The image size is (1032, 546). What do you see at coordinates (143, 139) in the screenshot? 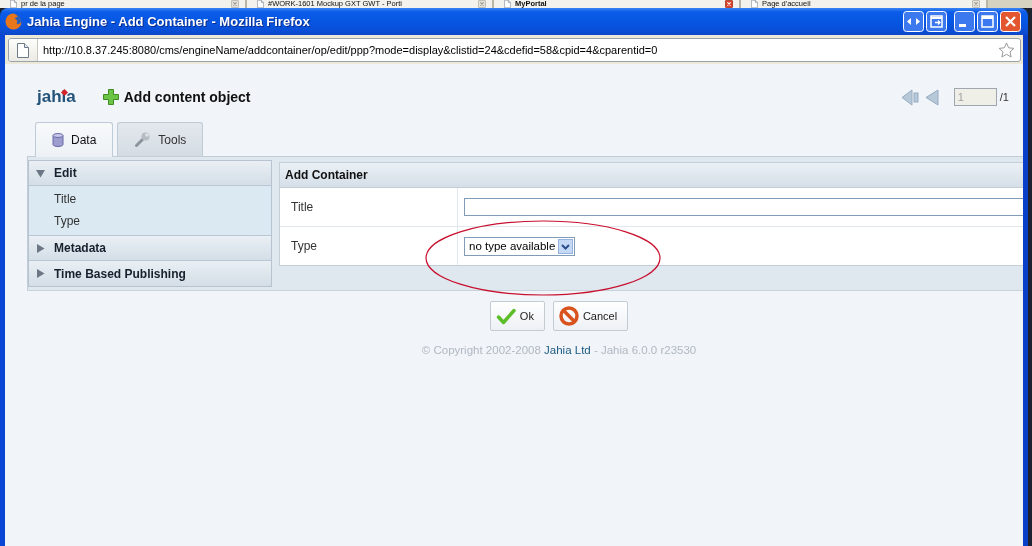
I see `wrench-icon` at bounding box center [143, 139].